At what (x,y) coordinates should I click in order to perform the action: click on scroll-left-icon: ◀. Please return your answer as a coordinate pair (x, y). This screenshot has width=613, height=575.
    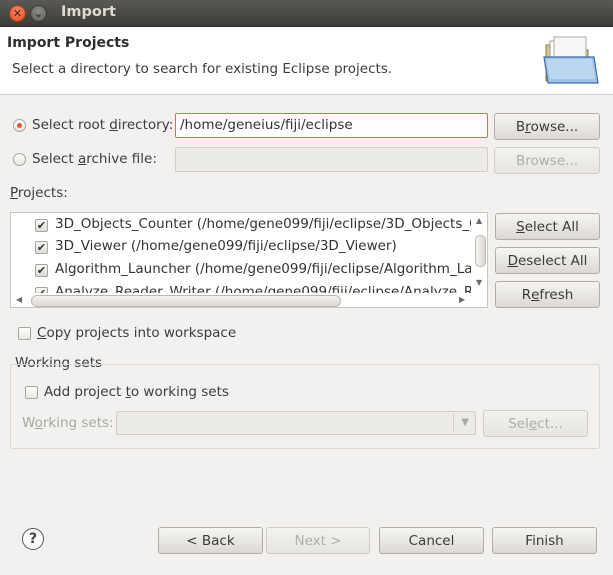
    Looking at the image, I should click on (19, 300).